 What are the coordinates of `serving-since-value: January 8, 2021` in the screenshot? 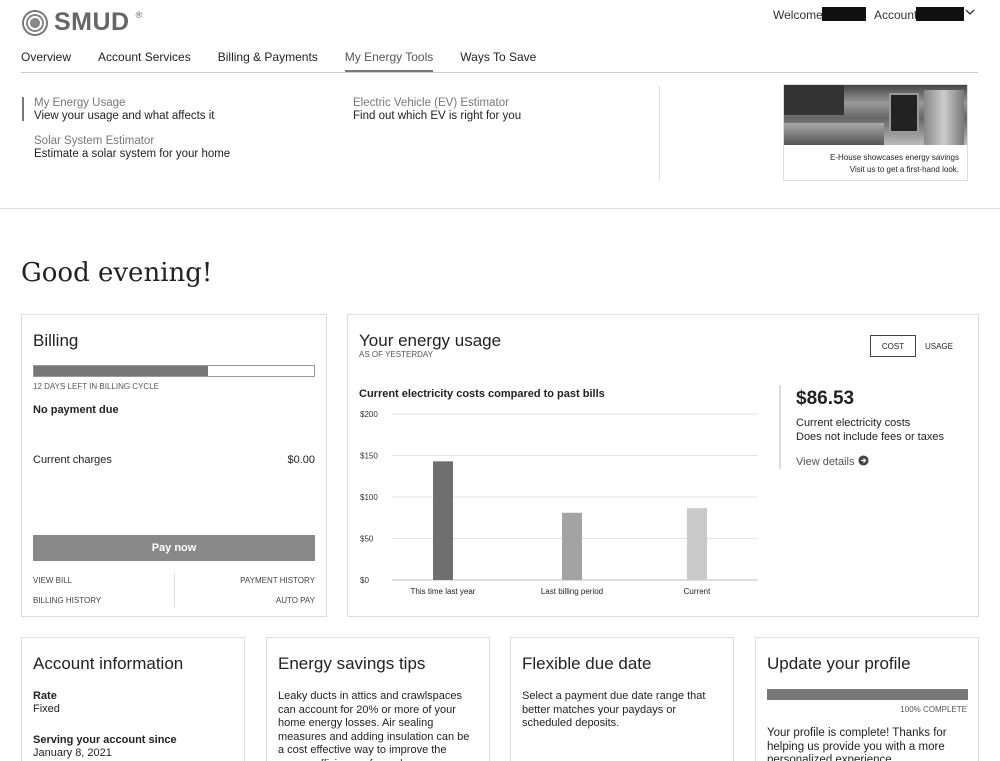 It's located at (72, 753).